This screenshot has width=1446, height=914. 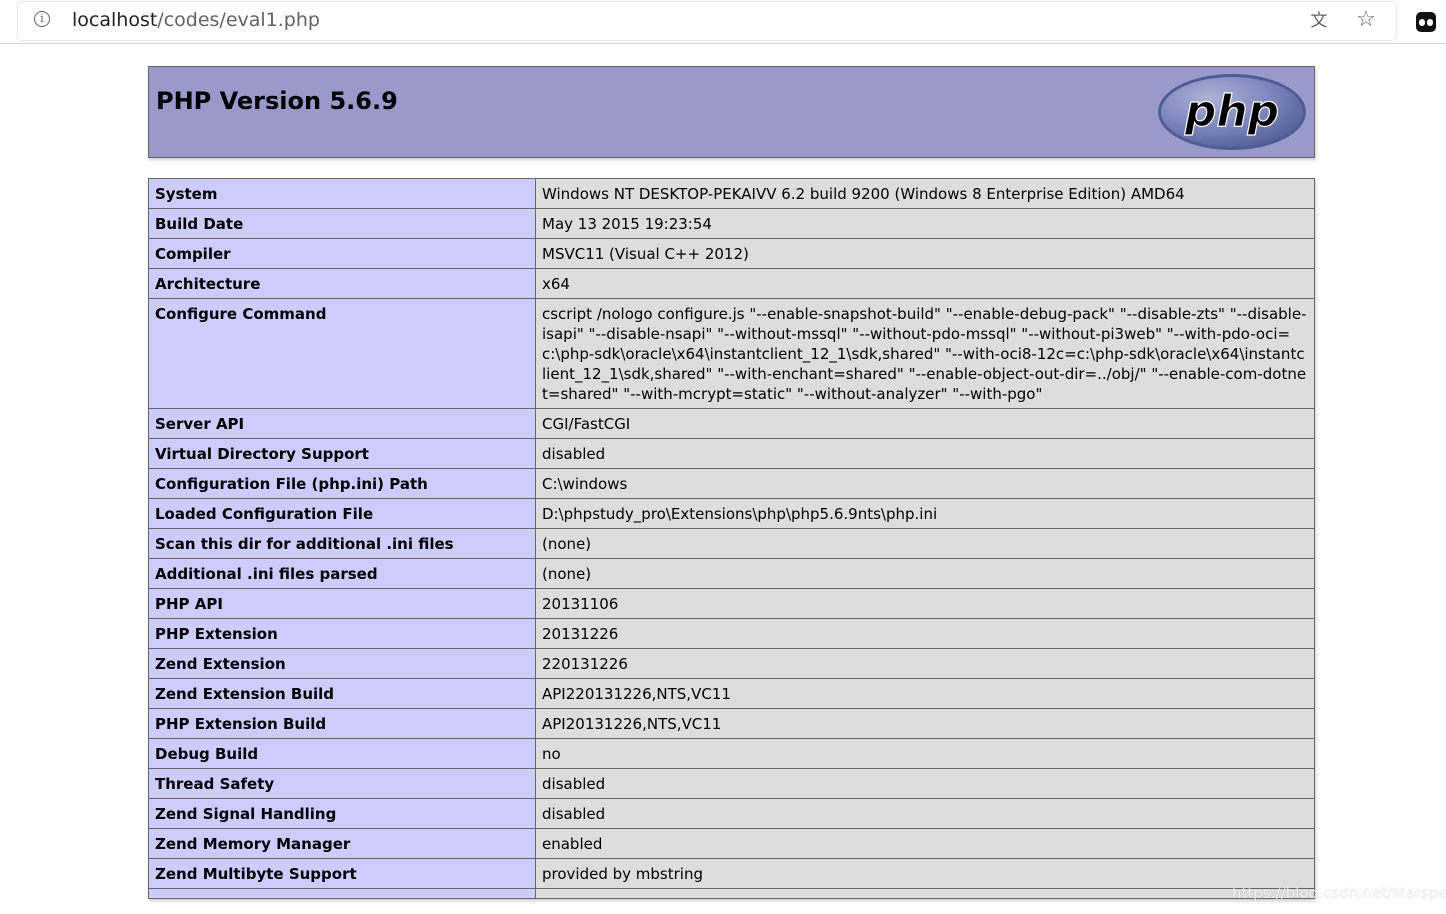 I want to click on table-row: Zend Signal Handling disabled, so click(x=731, y=813).